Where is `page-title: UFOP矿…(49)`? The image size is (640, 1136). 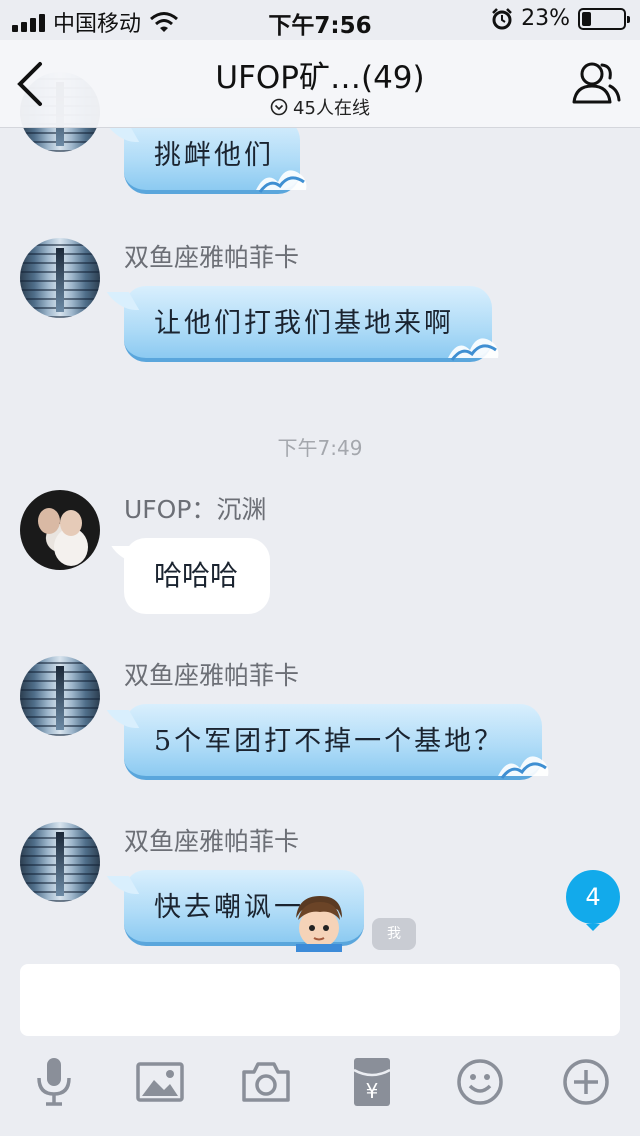
page-title: UFOP矿…(49) is located at coordinates (320, 74).